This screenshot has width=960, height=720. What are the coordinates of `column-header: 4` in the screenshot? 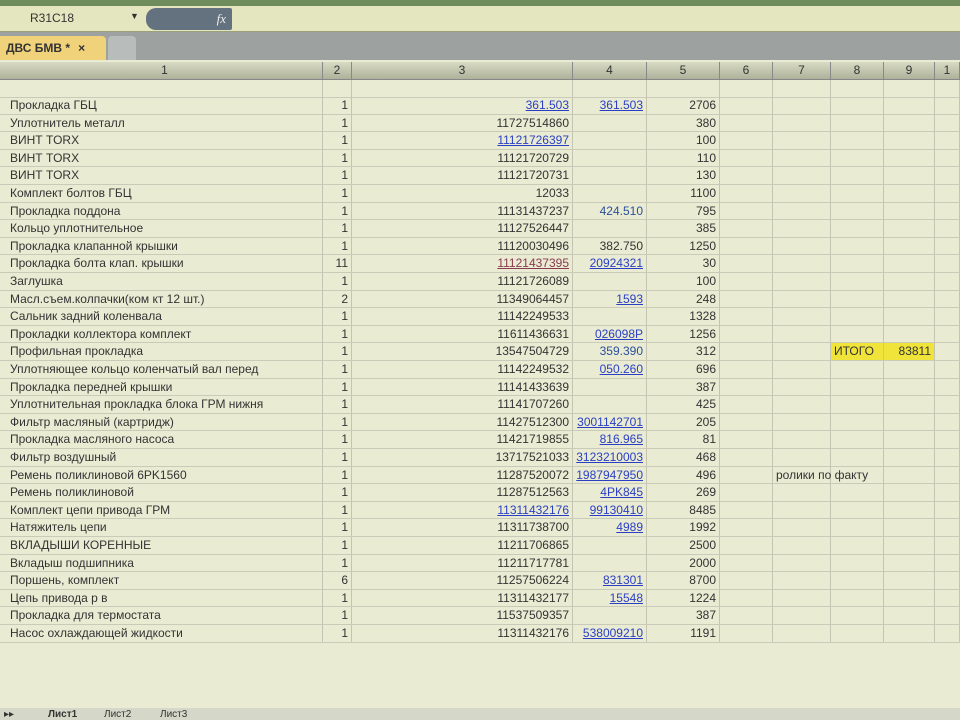 It's located at (610, 70).